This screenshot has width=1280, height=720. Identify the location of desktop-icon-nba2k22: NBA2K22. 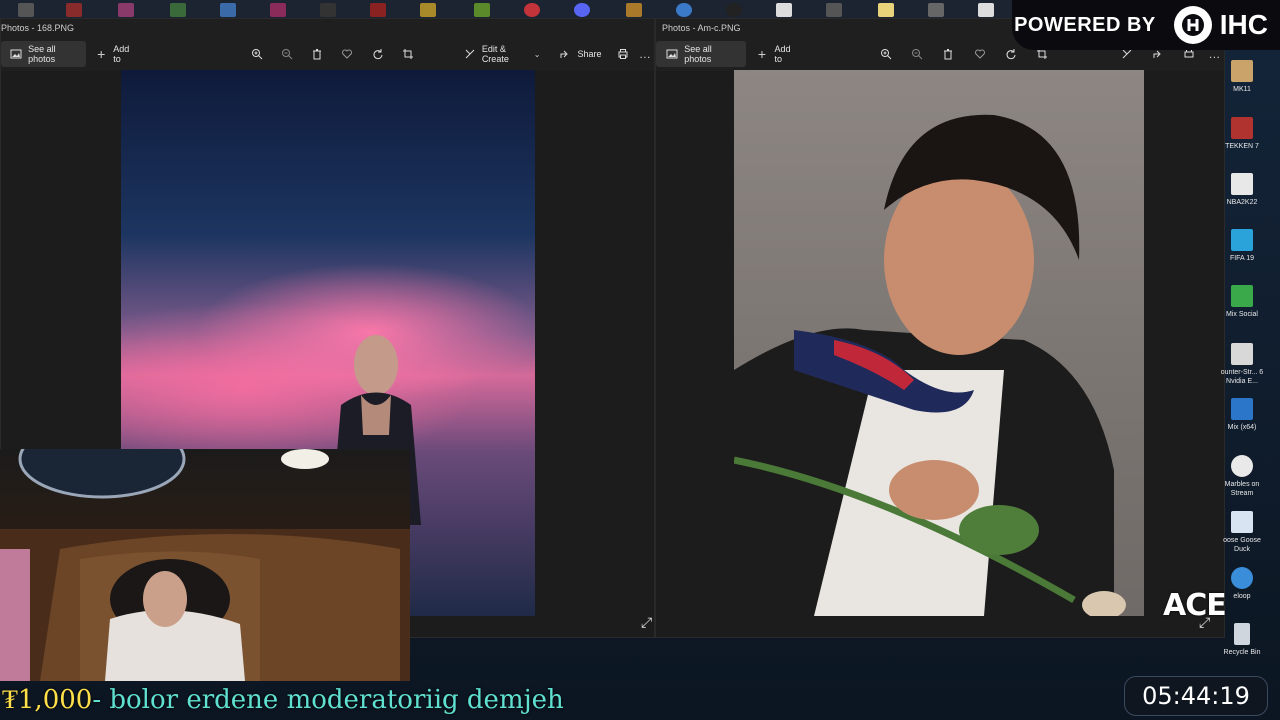
(1242, 190).